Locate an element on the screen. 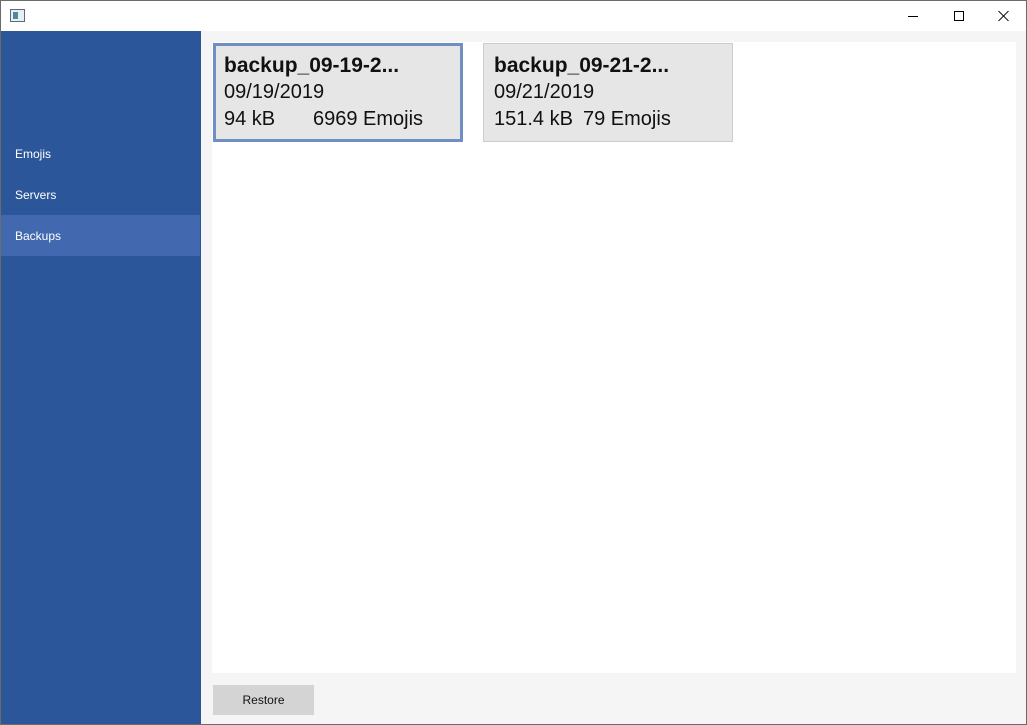 The height and width of the screenshot is (725, 1027). backup-emoji-count: 79 Emojis is located at coordinates (627, 119).